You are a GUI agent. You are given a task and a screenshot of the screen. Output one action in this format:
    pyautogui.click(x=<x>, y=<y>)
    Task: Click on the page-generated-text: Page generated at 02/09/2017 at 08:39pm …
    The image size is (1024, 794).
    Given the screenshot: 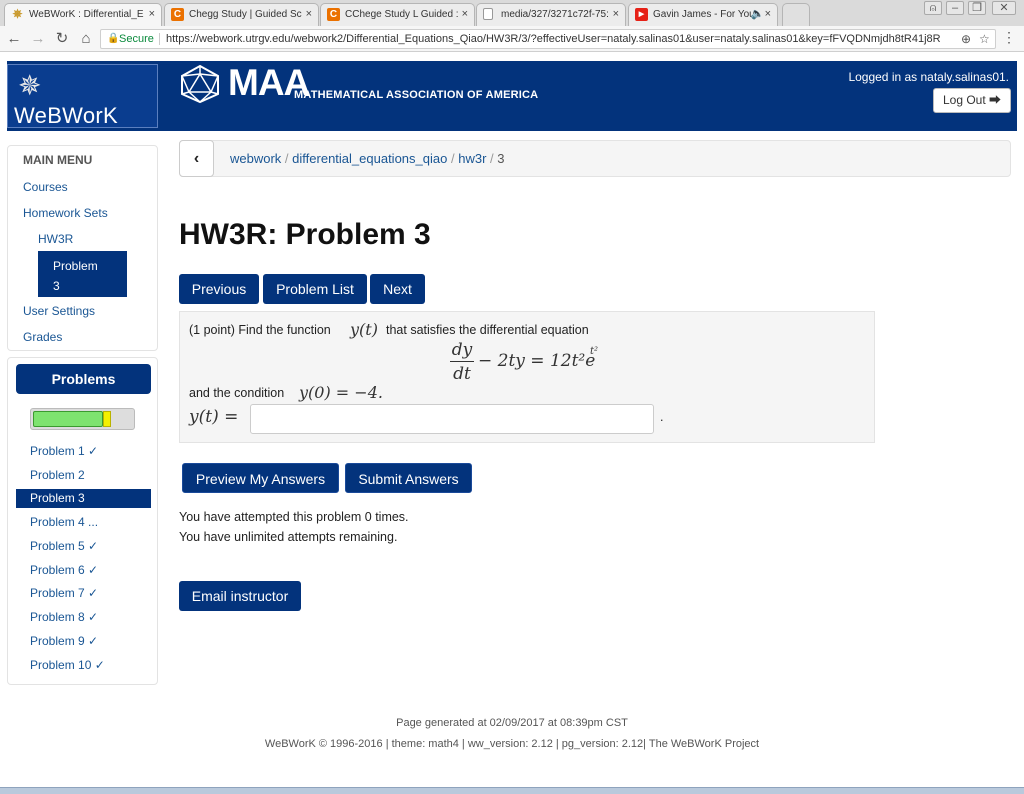 What is the action you would take?
    pyautogui.click(x=512, y=723)
    